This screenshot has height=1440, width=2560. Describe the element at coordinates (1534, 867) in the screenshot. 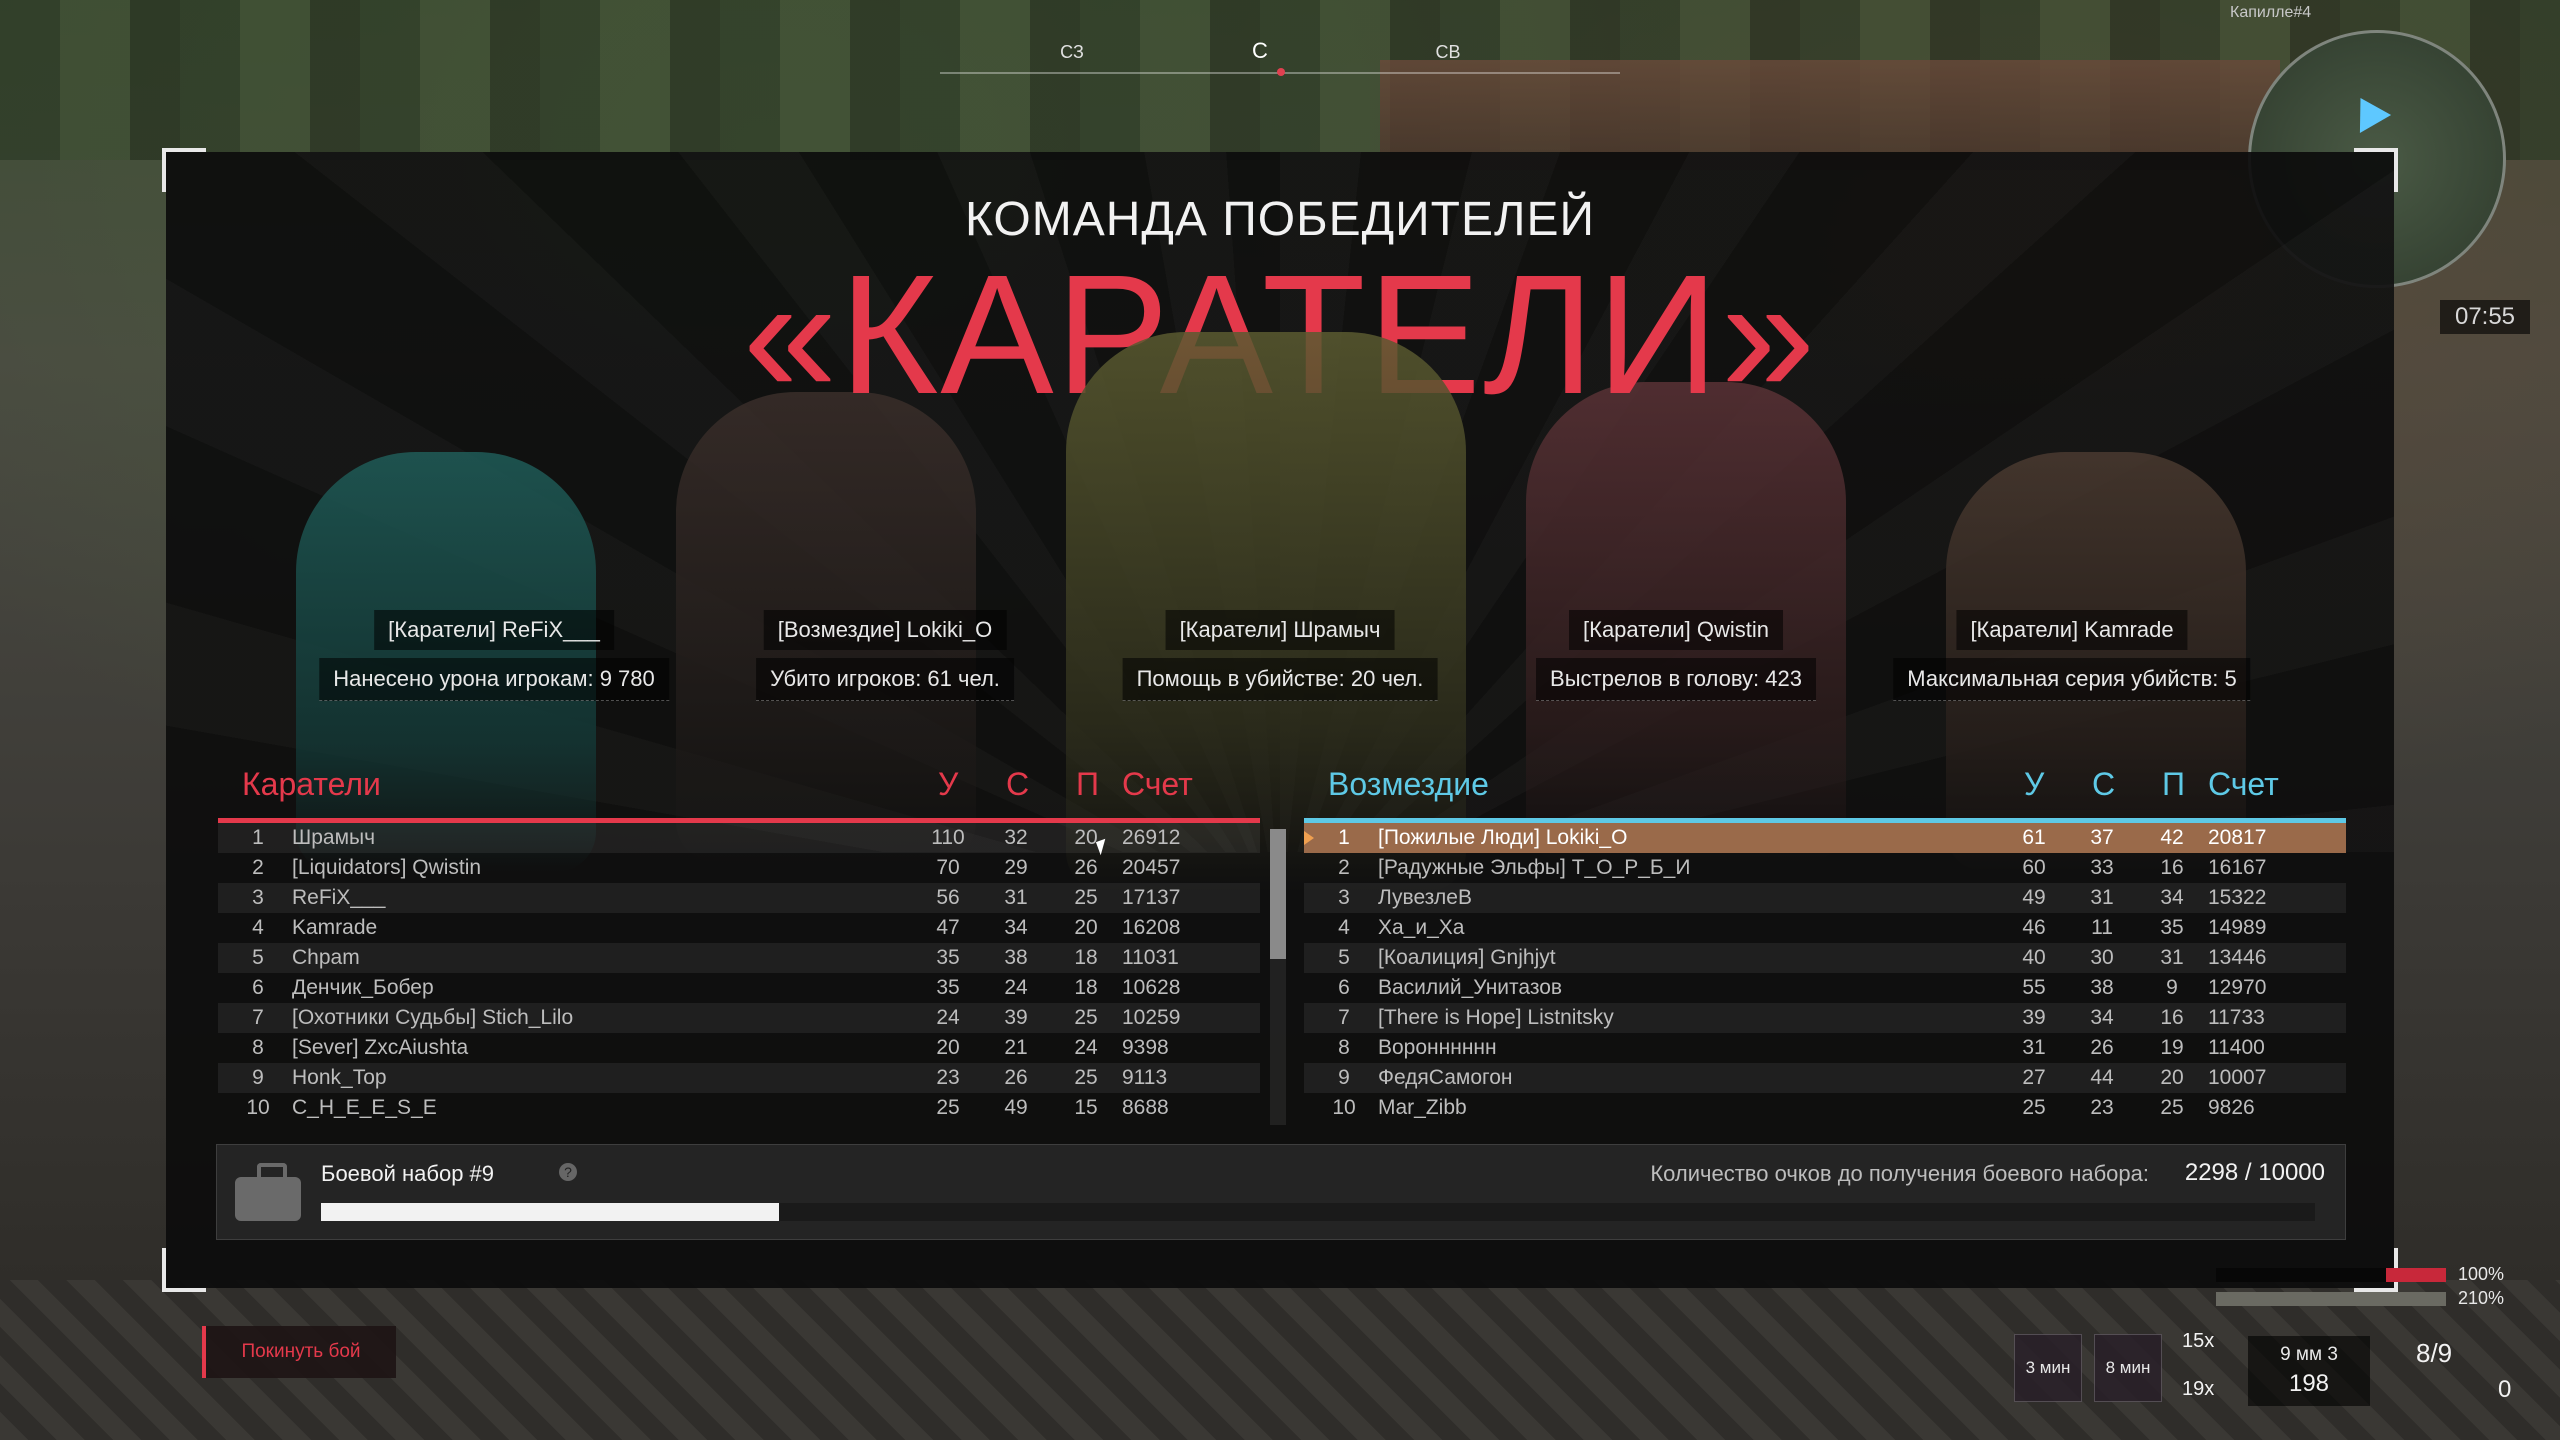

I see `player-name: [Радужные Эльфы] Т_О_Р_Б_И` at that location.